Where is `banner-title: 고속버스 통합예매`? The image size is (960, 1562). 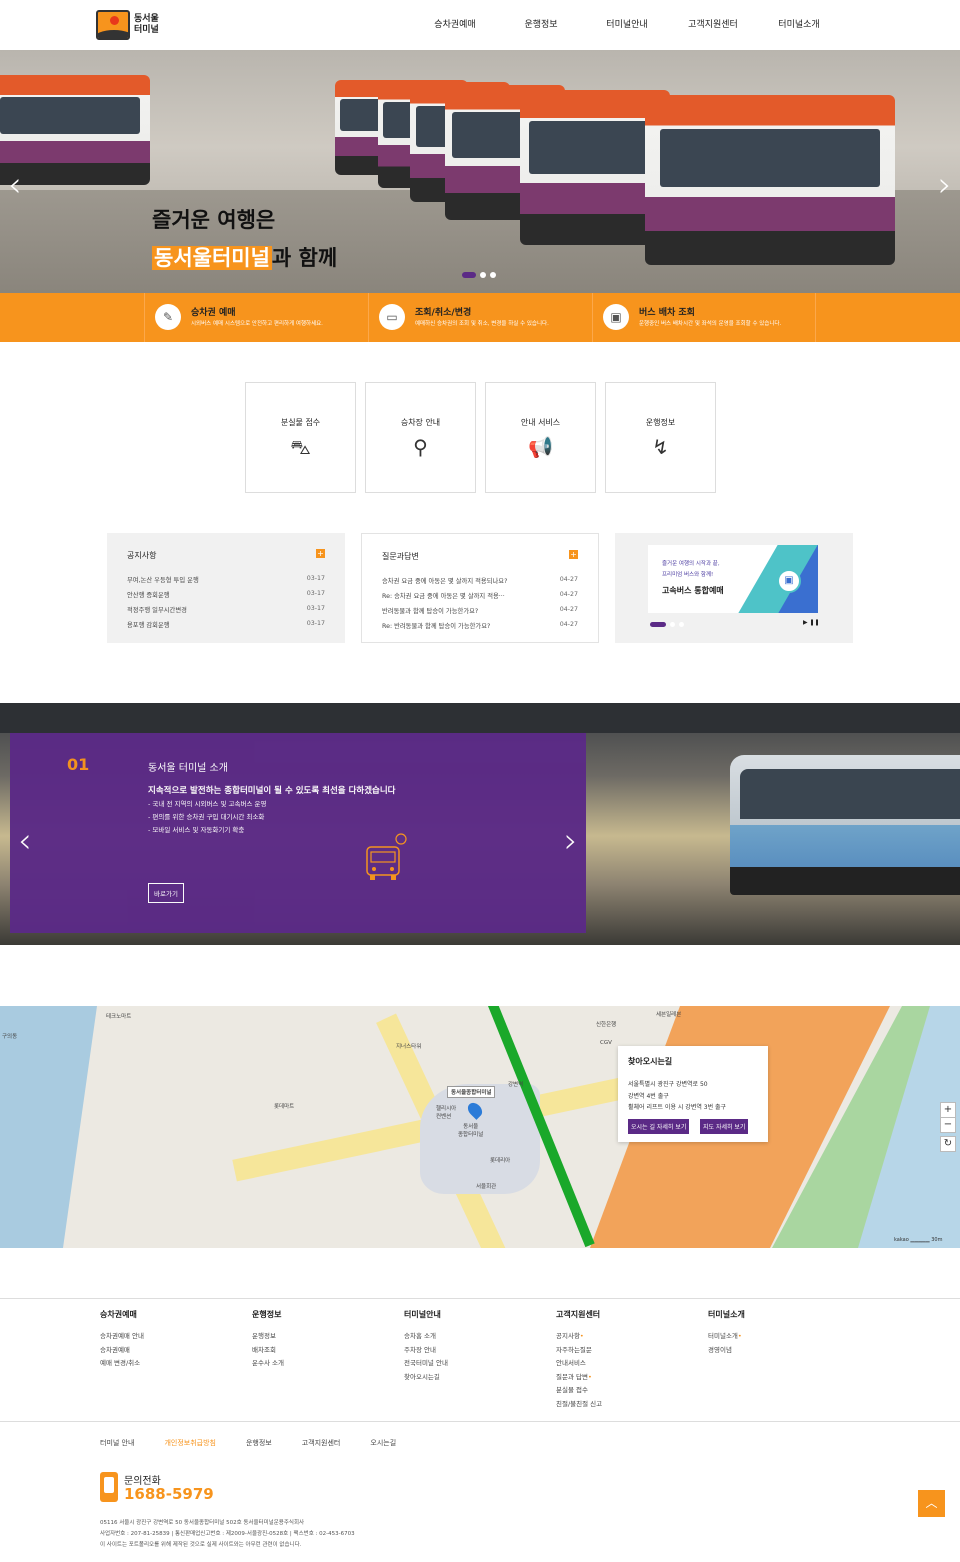
banner-title: 고속버스 통합예매 is located at coordinates (693, 590).